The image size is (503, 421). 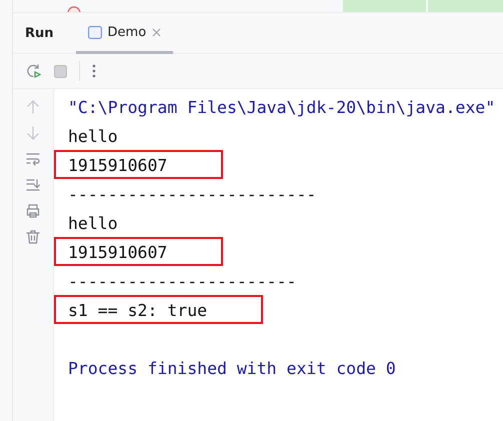 I want to click on window-icon, so click(x=95, y=32).